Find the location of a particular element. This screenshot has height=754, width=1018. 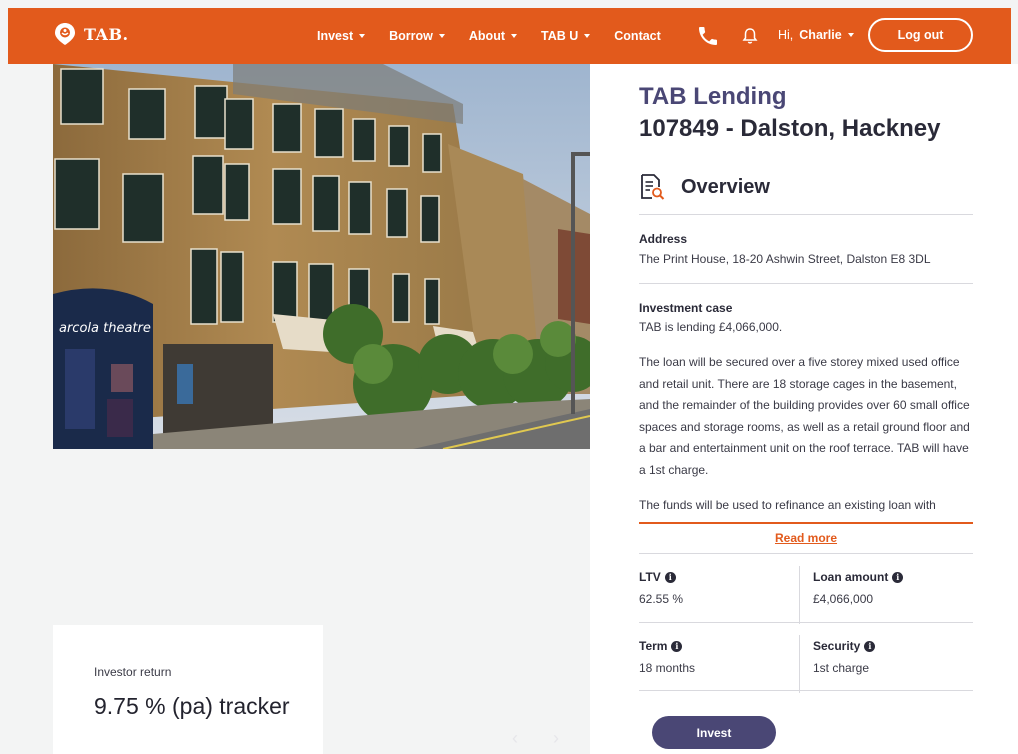

menu-invest: Invest is located at coordinates (341, 36).